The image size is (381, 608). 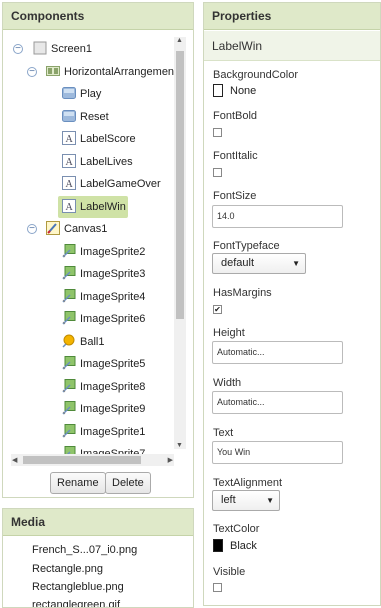 I want to click on scroll-right-arrow-icon: ▶, so click(x=170, y=460).